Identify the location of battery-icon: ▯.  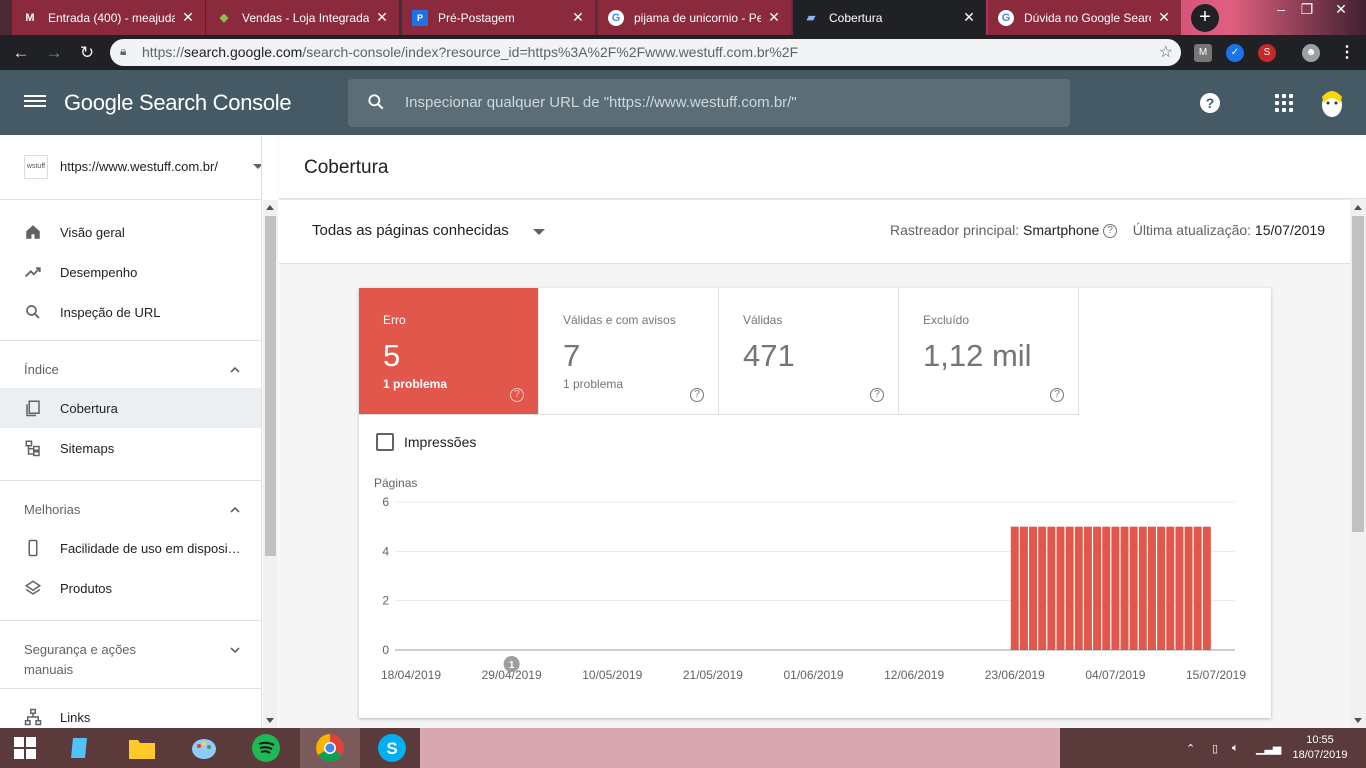
(1215, 748).